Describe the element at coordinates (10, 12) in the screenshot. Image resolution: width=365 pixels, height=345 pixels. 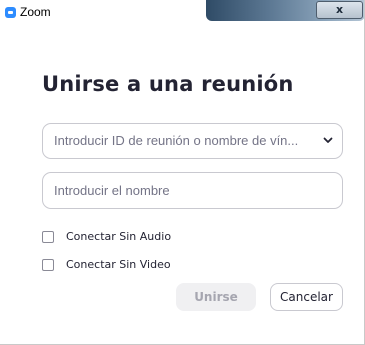
I see `zoom-logo-icon` at that location.